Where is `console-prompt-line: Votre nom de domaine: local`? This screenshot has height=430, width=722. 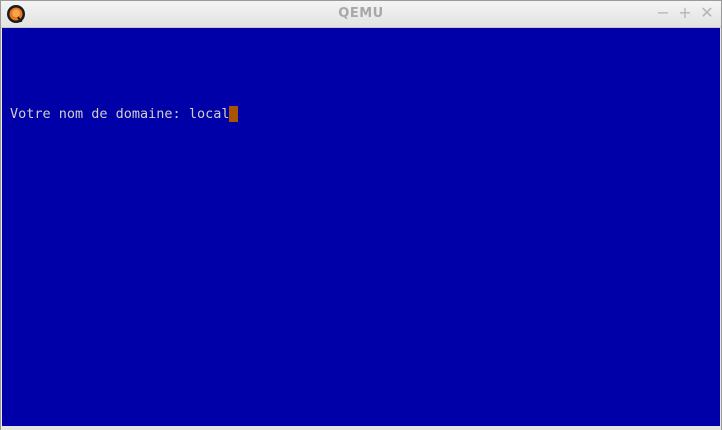
console-prompt-line: Votre nom de domaine: local is located at coordinates (124, 114).